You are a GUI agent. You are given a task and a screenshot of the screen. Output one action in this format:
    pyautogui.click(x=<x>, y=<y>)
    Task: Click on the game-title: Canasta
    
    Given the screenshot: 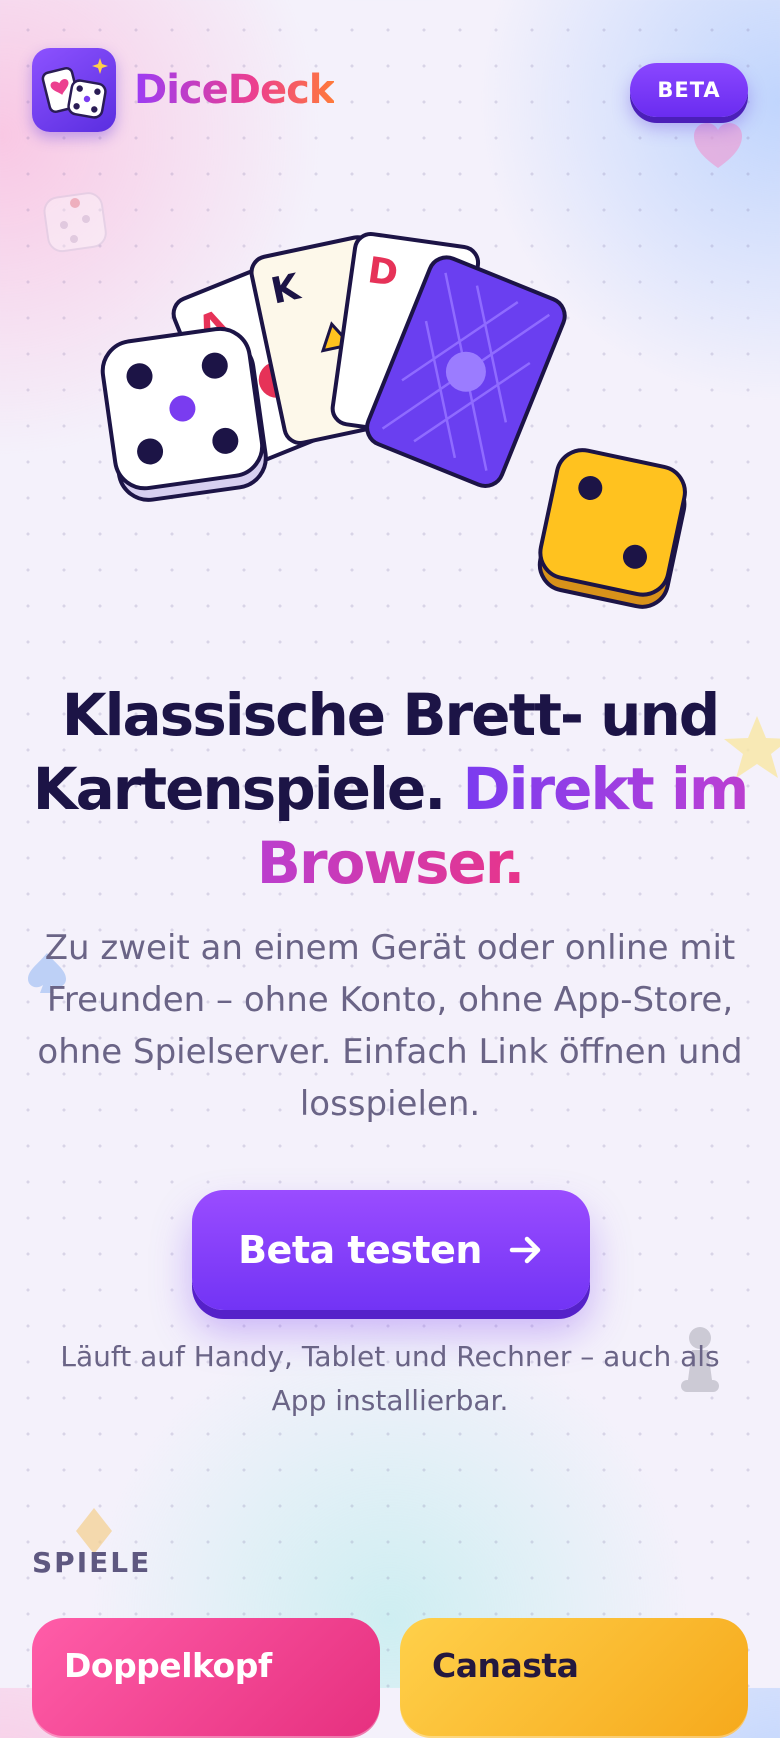 What is the action you would take?
    pyautogui.click(x=505, y=1665)
    